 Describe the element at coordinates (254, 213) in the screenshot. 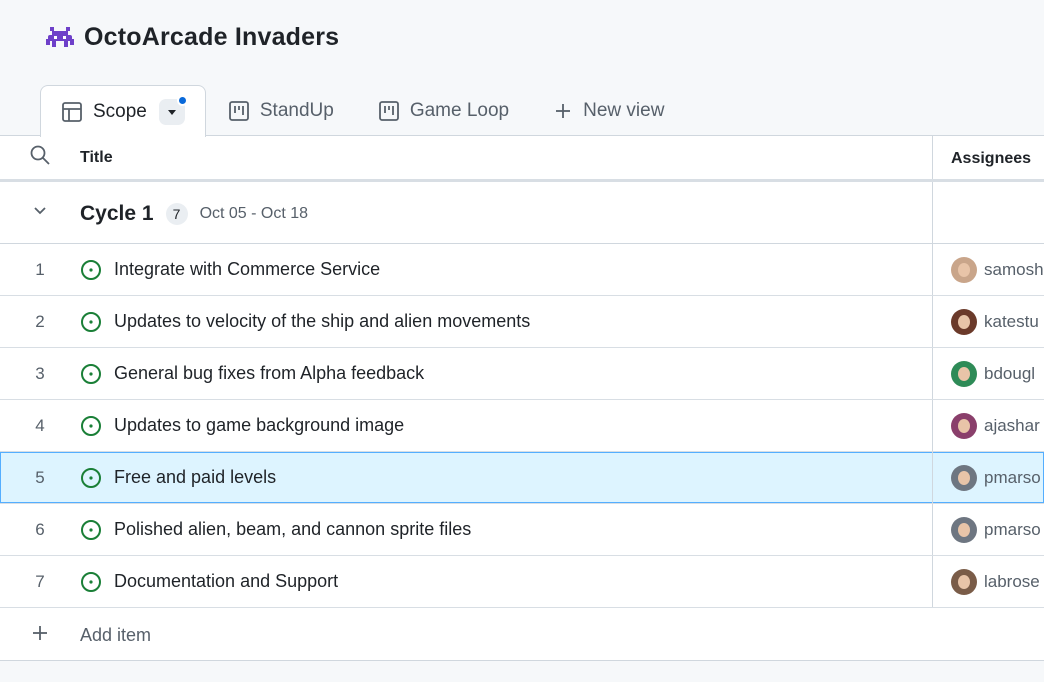

I see `group-dates: Oct 05 - Oct 18` at that location.